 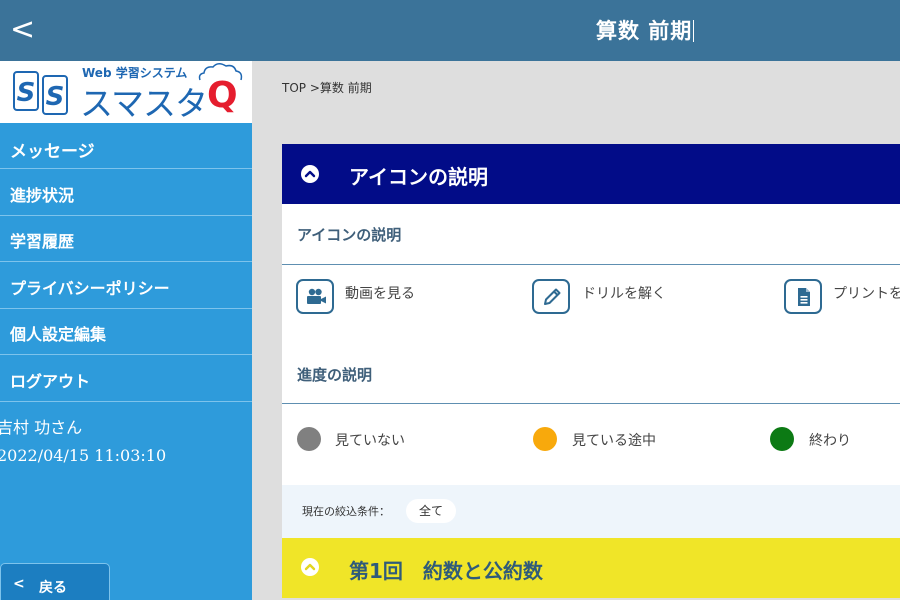 What do you see at coordinates (803, 296) in the screenshot?
I see `document-icon` at bounding box center [803, 296].